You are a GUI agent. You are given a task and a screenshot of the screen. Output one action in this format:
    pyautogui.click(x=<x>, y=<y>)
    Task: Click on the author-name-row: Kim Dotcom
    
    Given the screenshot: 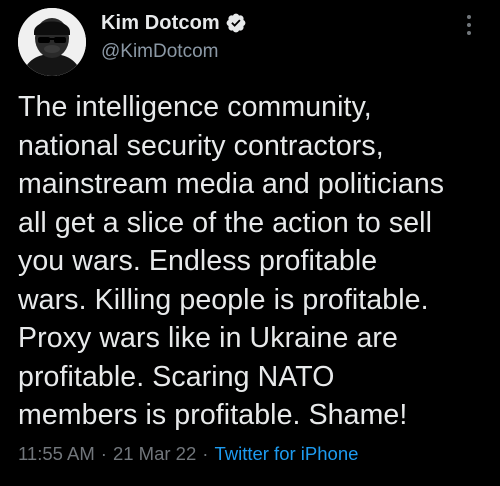 What is the action you would take?
    pyautogui.click(x=174, y=23)
    